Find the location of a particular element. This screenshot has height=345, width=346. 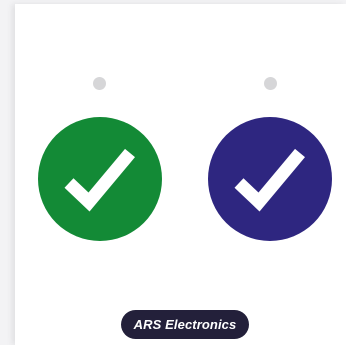

indigo-check-circle-icon is located at coordinates (270, 179).